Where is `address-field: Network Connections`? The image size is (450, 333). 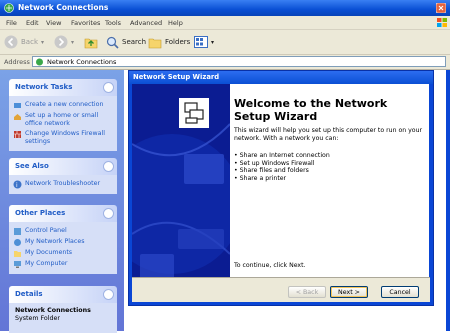
address-field: Network Connections is located at coordinates (239, 61).